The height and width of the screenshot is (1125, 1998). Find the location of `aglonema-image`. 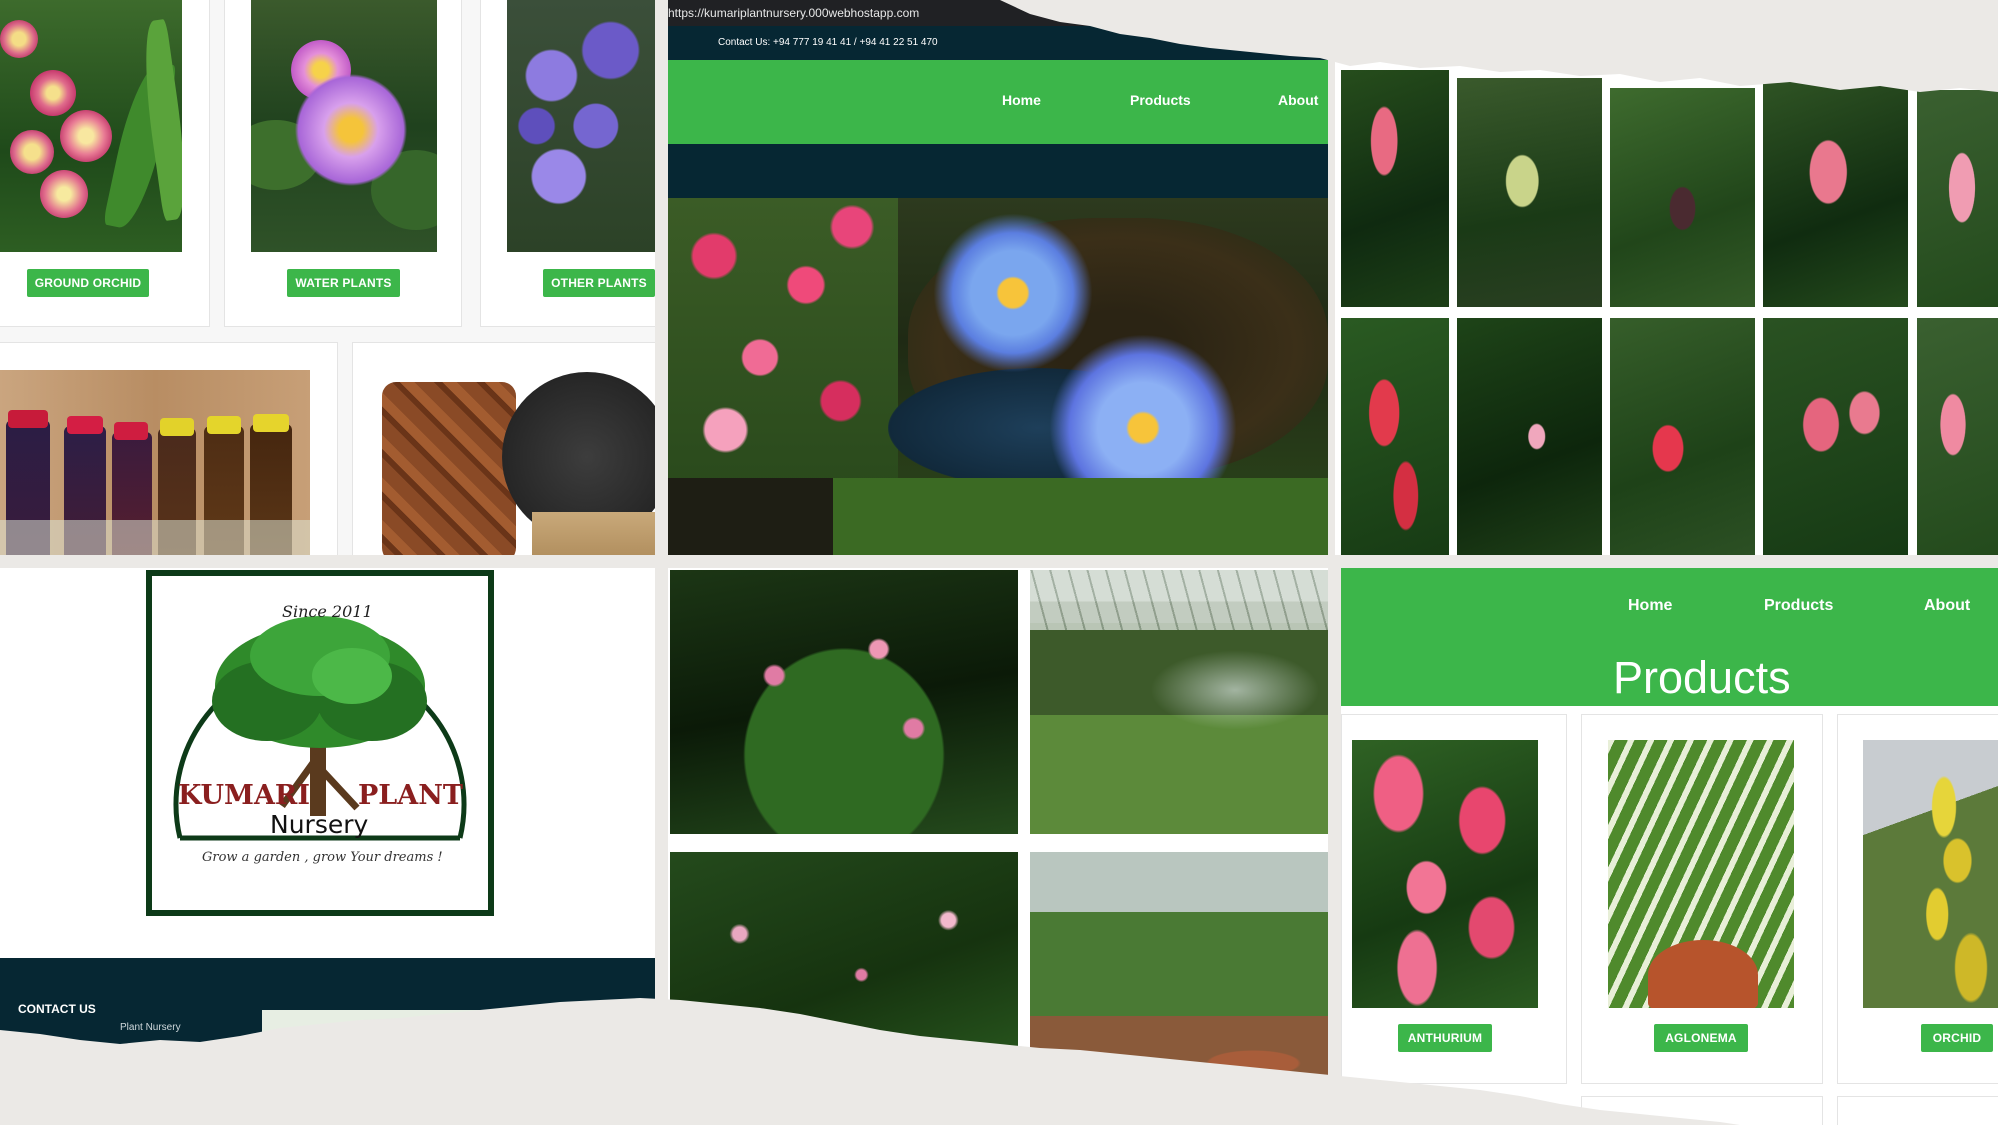

aglonema-image is located at coordinates (1701, 874).